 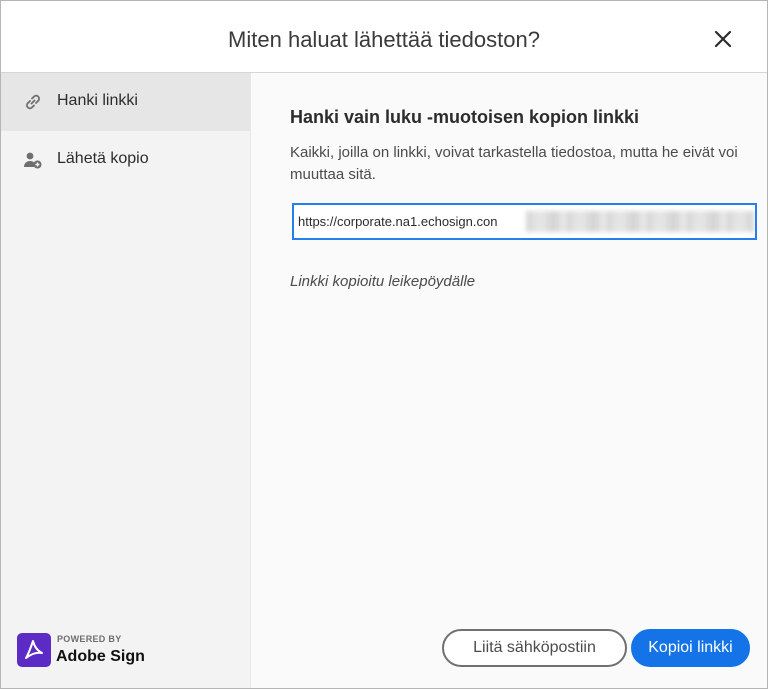 I want to click on link-field, so click(x=524, y=221).